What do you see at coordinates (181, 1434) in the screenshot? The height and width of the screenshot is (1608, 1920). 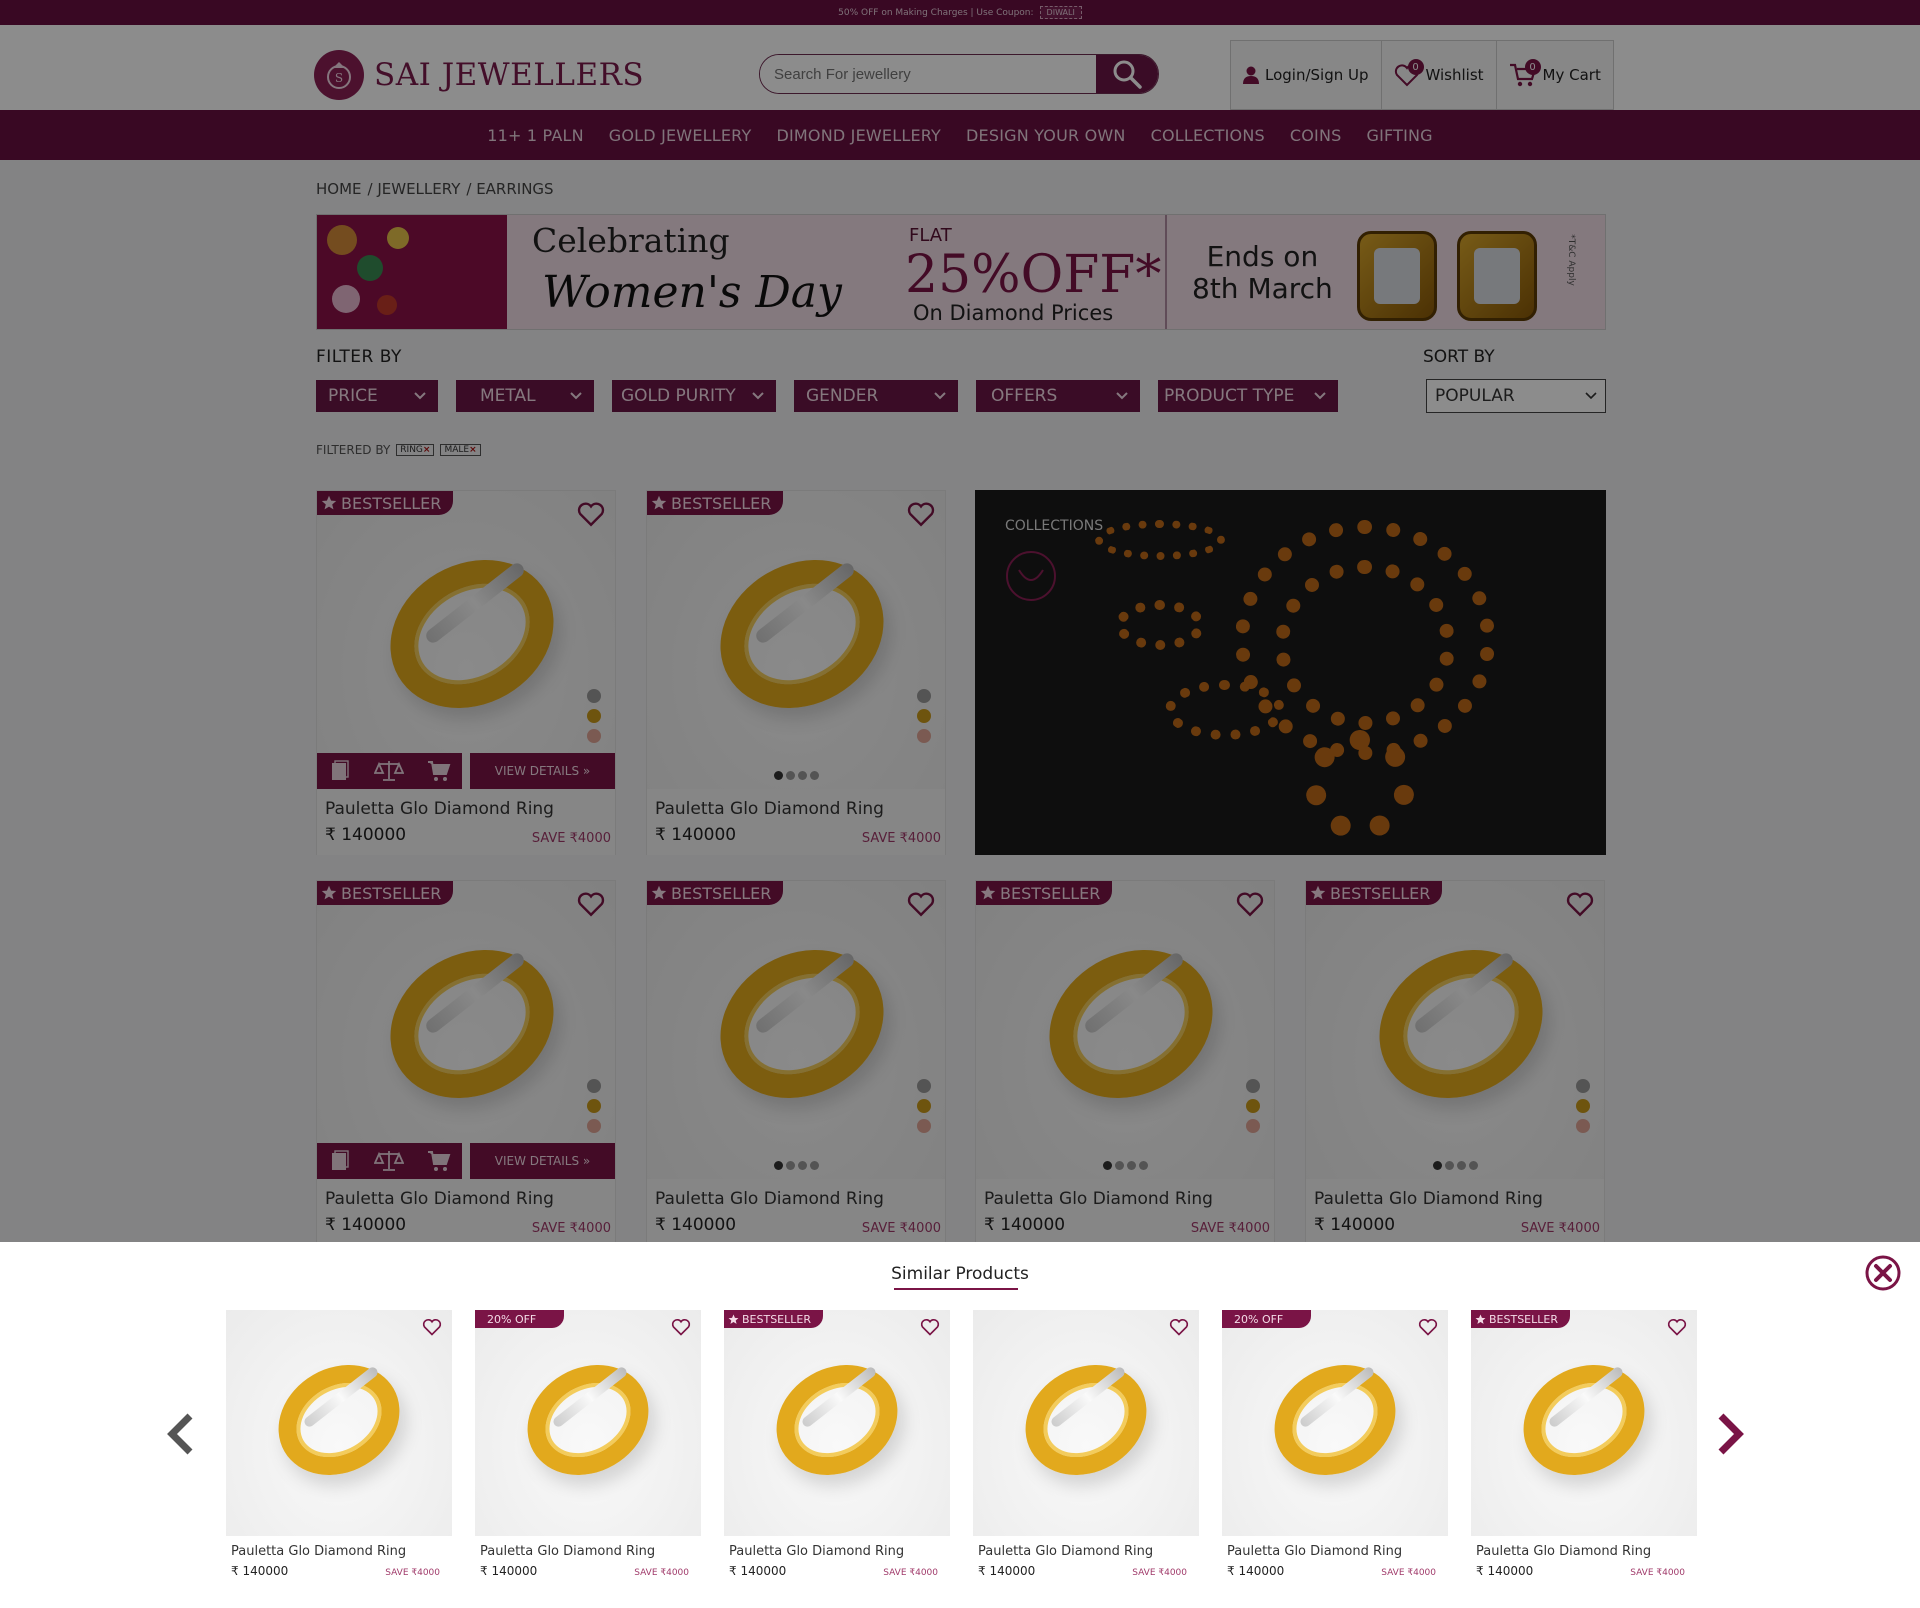 I see `chevron-left-icon` at bounding box center [181, 1434].